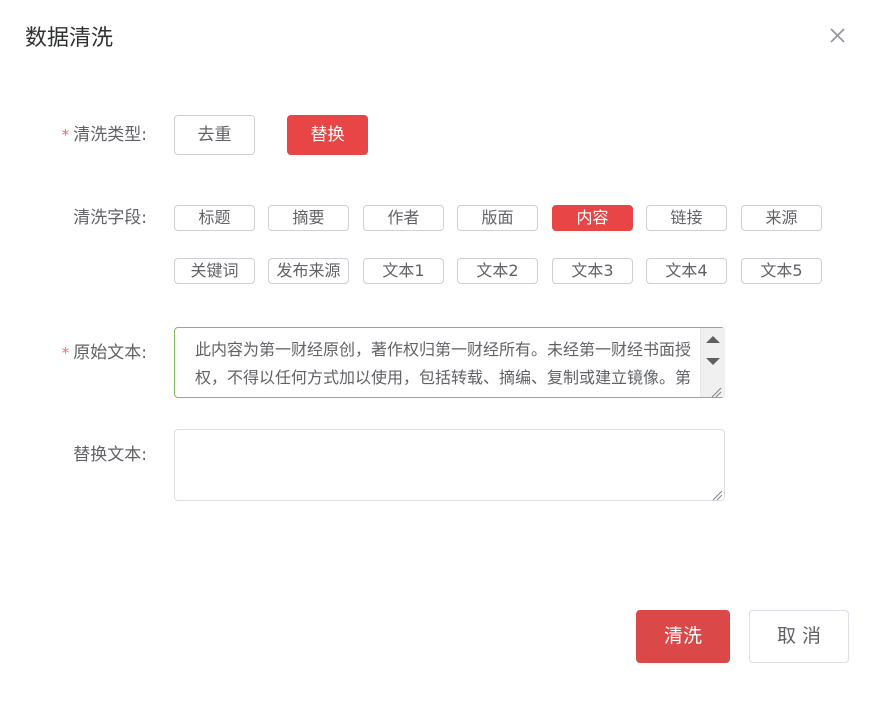 This screenshot has width=871, height=727. Describe the element at coordinates (686, 271) in the screenshot. I see `field-text4-button: 文本4` at that location.